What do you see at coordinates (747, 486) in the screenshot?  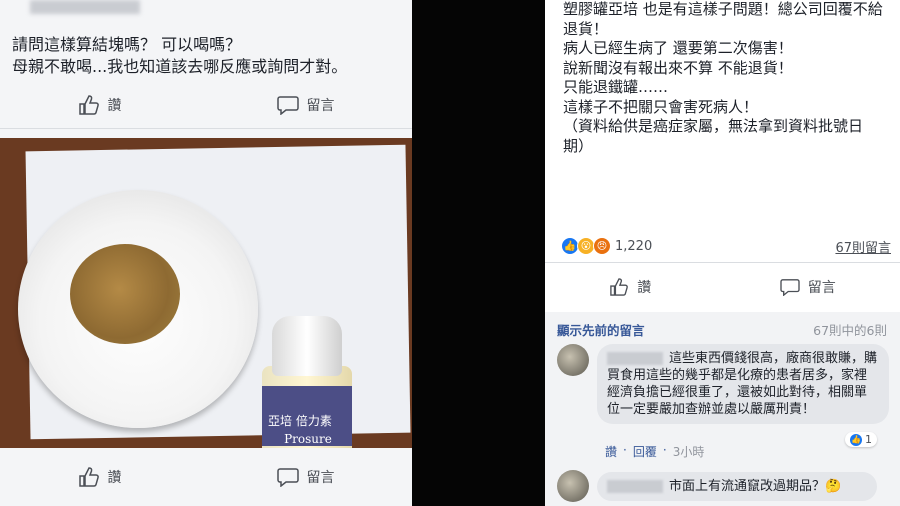 I see `comment-text: 市面上有流通竄改過期品？` at bounding box center [747, 486].